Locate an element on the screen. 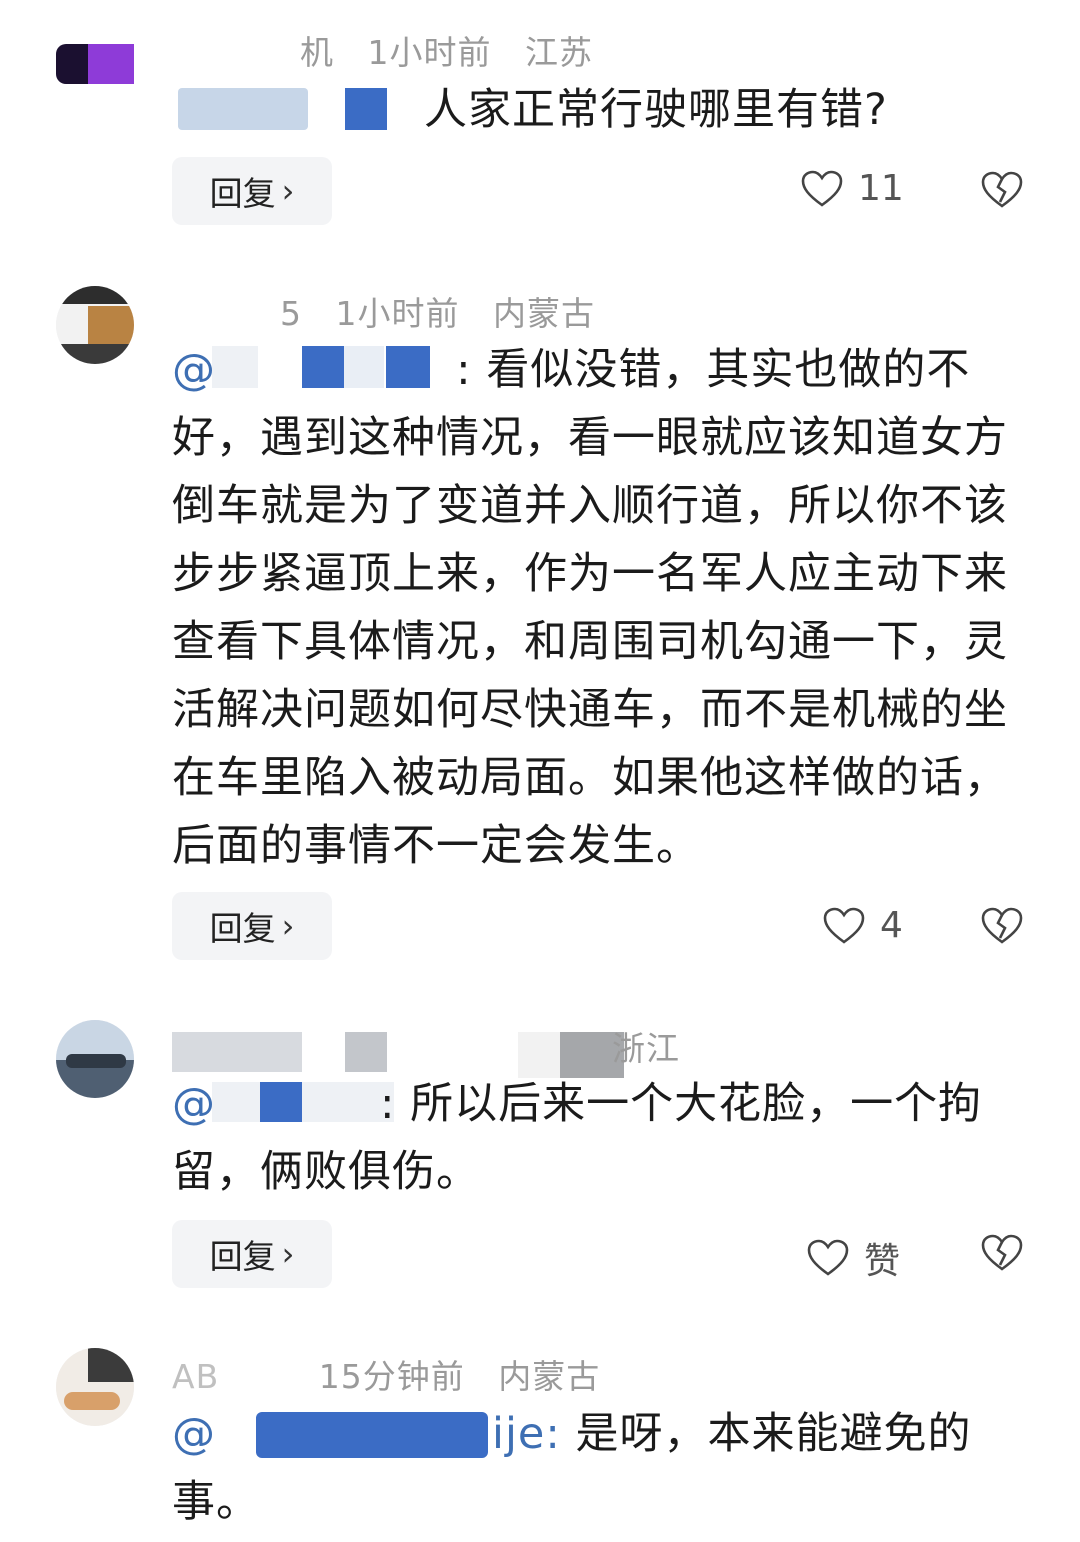 The image size is (1080, 1542). mention-suffix: ije: is located at coordinates (526, 1434).